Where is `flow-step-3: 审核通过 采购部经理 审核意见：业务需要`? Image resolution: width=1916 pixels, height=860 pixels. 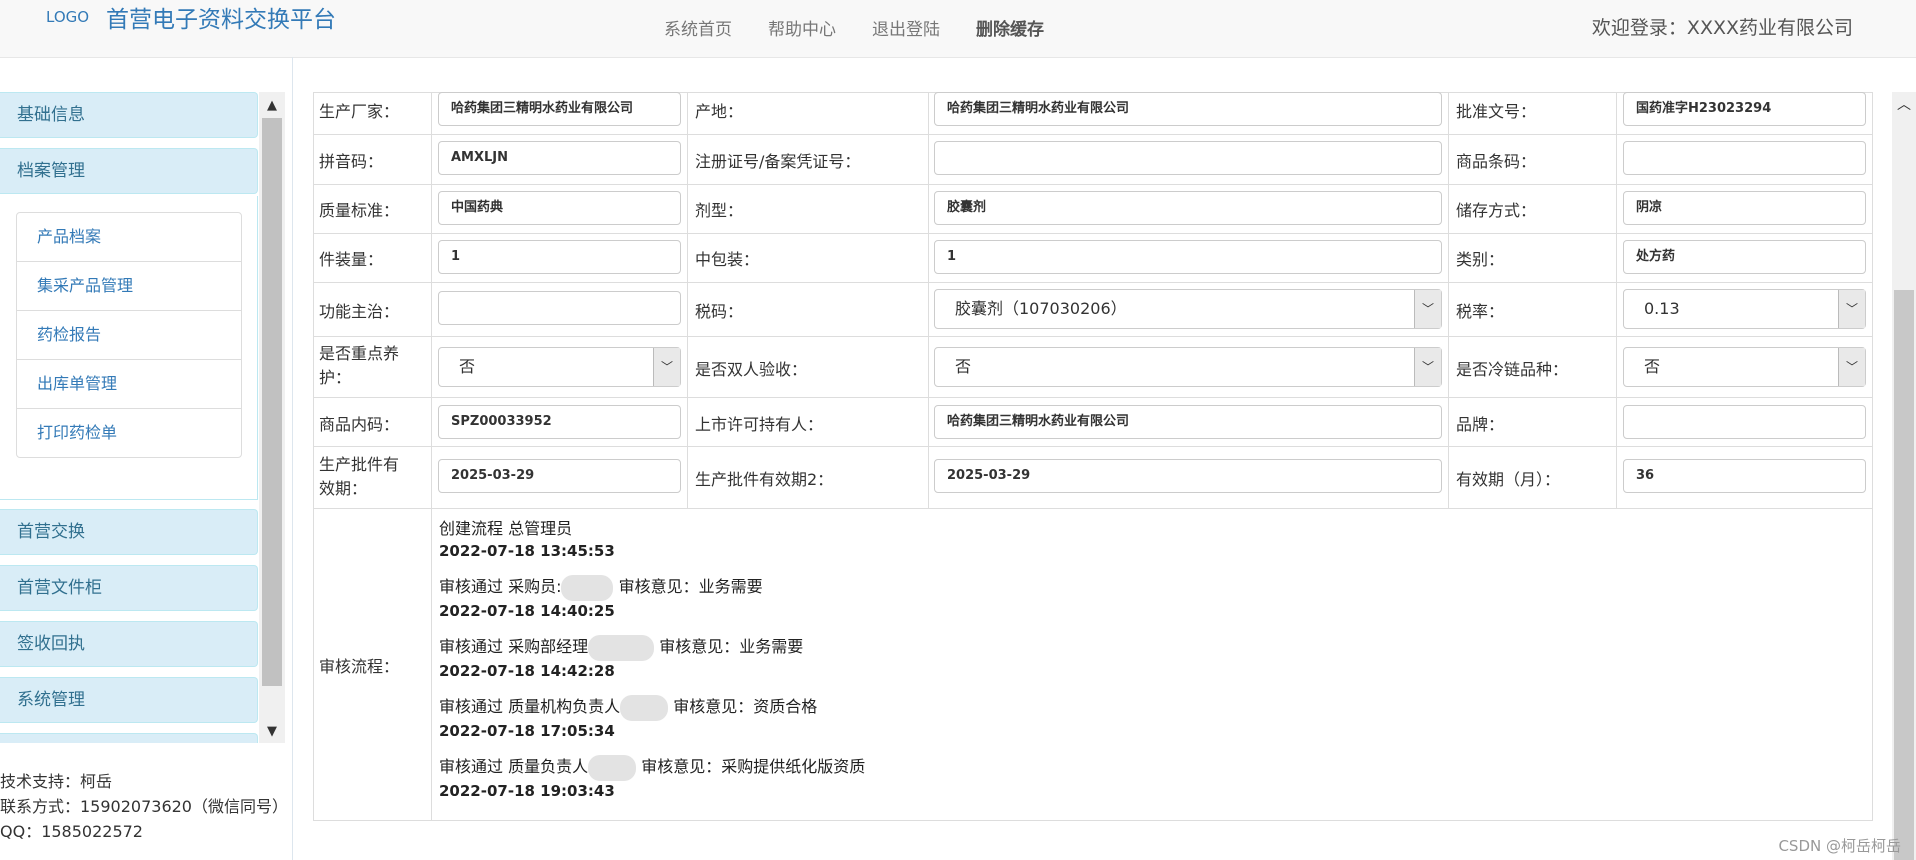
flow-step-3: 审核通过 采购部经理 审核意见：业务需要 is located at coordinates (621, 647).